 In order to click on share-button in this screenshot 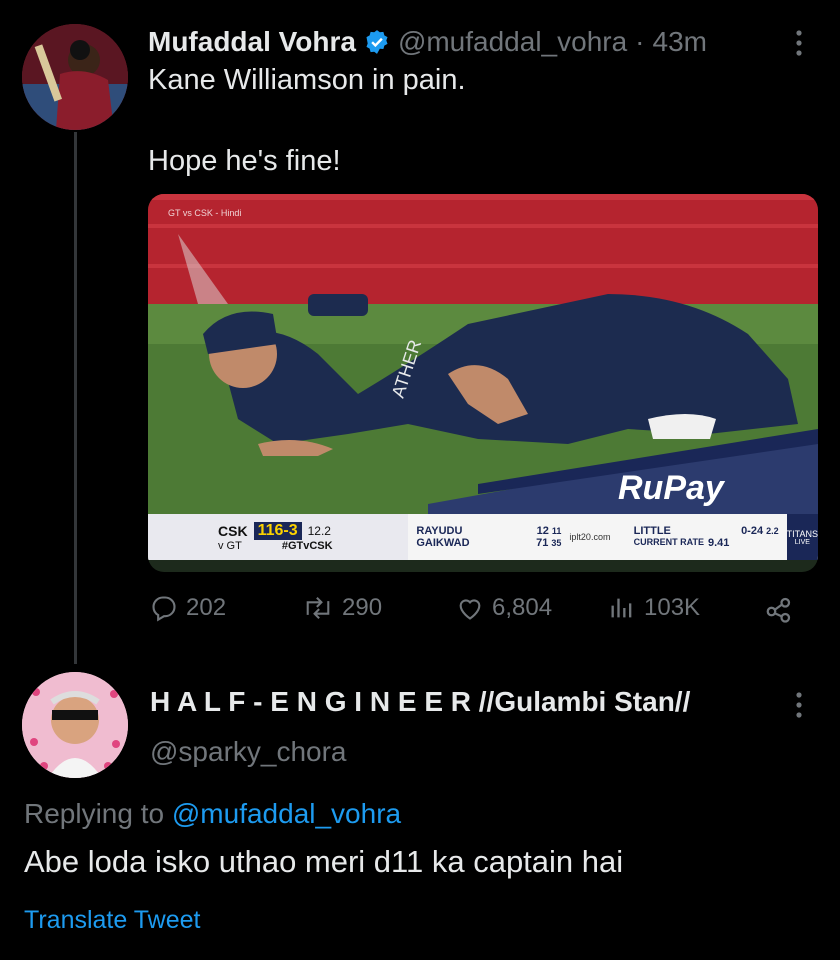, I will do `click(779, 609)`.